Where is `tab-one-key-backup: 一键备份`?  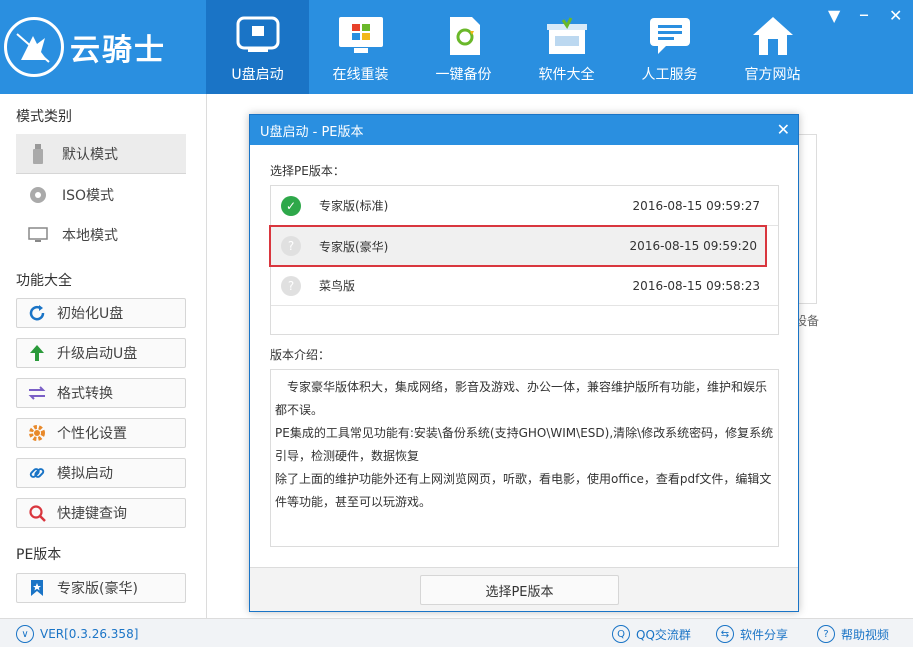
tab-one-key-backup: 一键备份 is located at coordinates (463, 47).